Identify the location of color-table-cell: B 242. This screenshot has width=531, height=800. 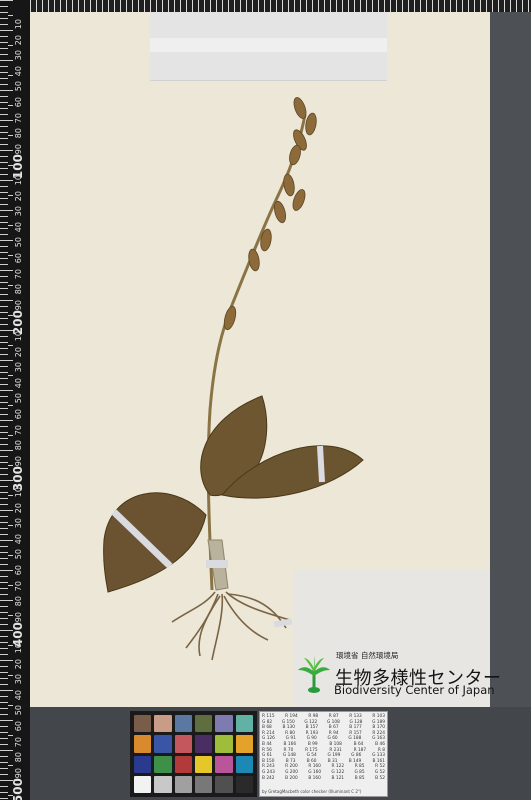
(268, 778).